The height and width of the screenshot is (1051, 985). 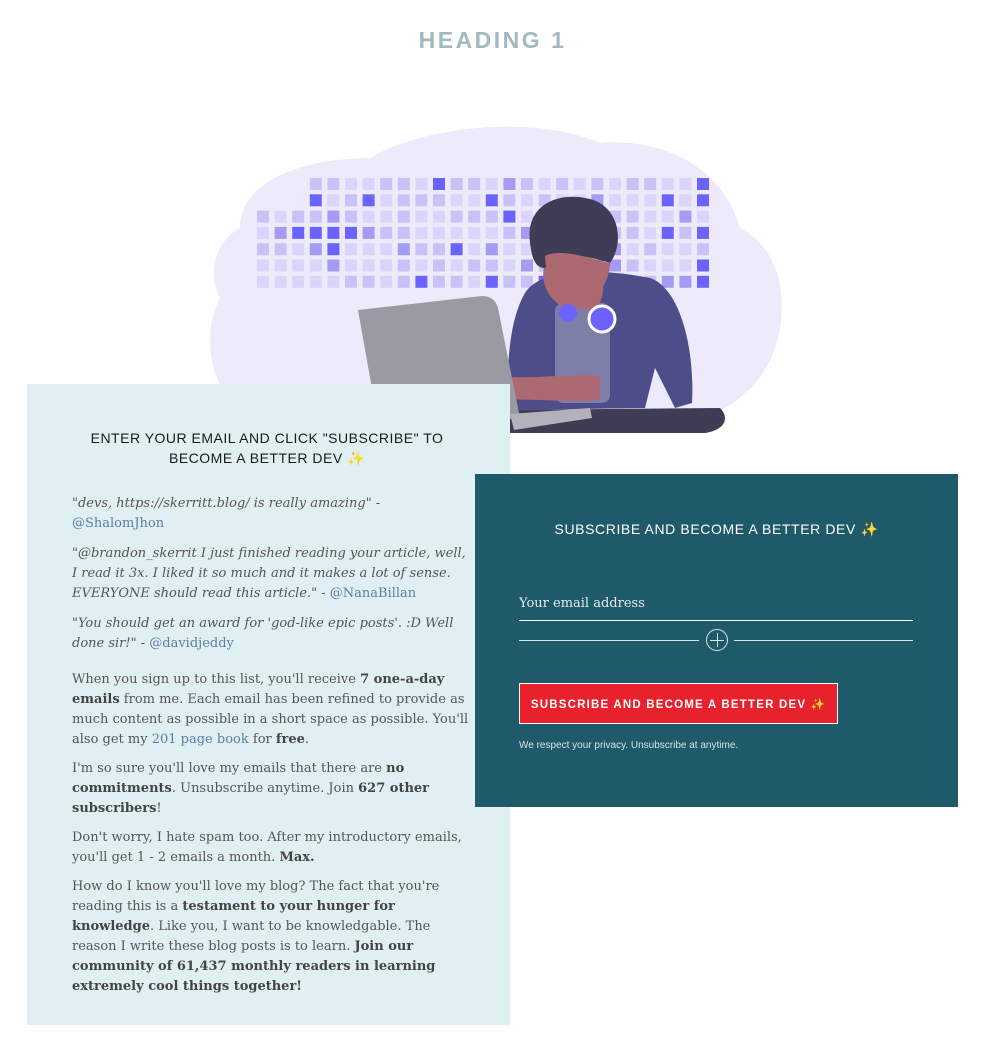 What do you see at coordinates (200, 739) in the screenshot?
I see `book-link: 201 page book` at bounding box center [200, 739].